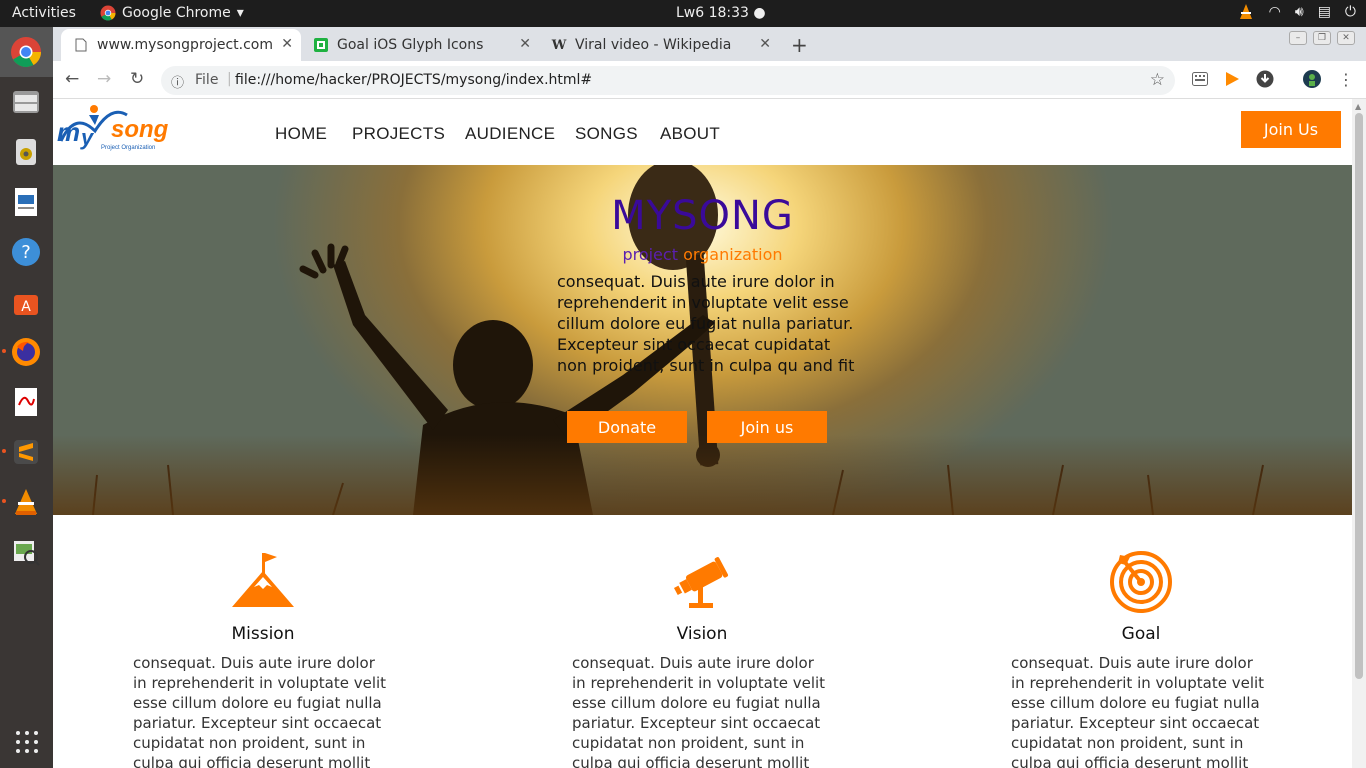 This screenshot has width=1366, height=768. I want to click on dock-writer, so click(26, 202).